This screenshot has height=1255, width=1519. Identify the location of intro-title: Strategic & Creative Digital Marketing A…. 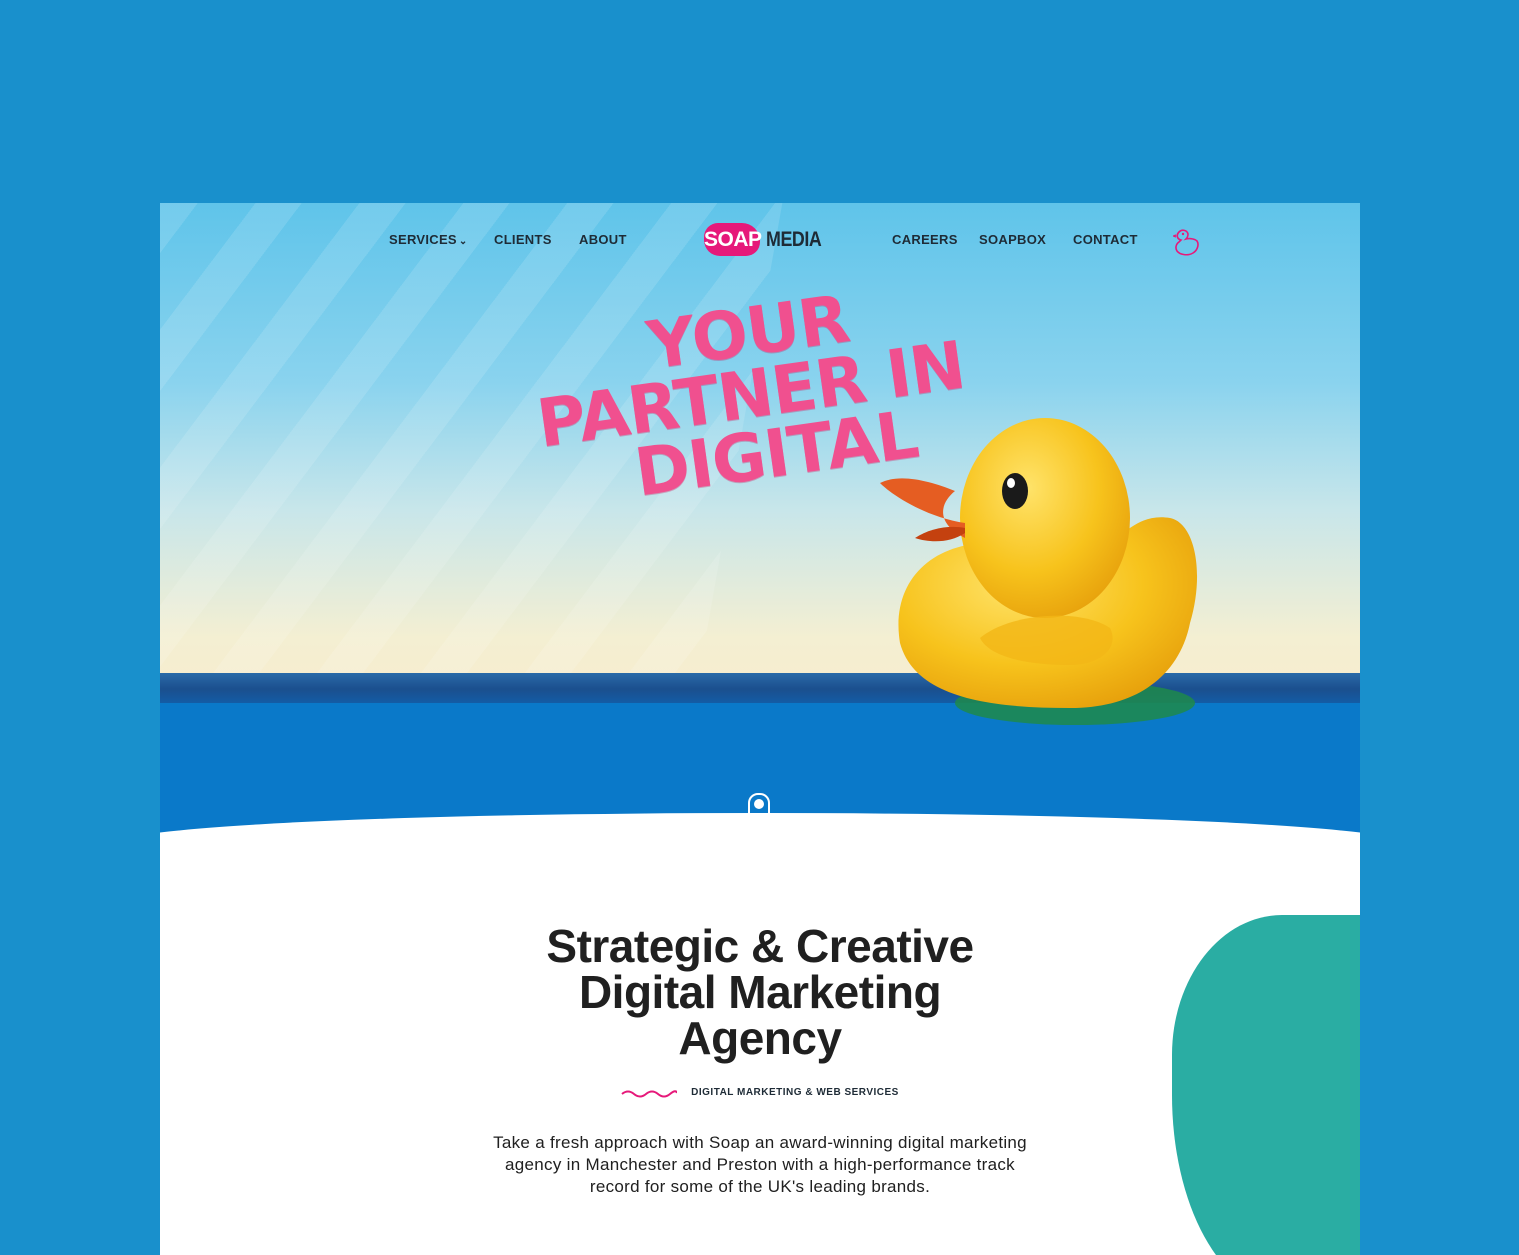
(760, 992).